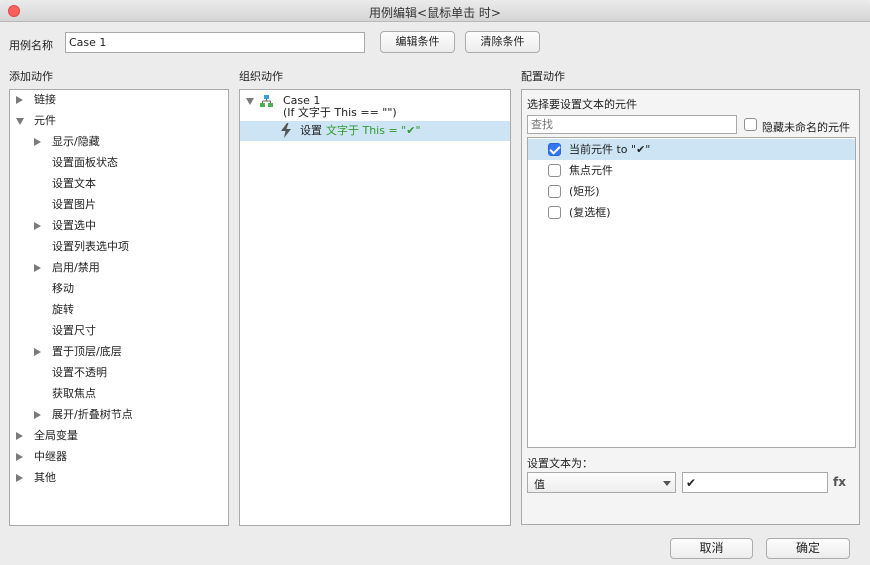 The height and width of the screenshot is (565, 870). Describe the element at coordinates (591, 170) in the screenshot. I see `widget-label: 焦点元件` at that location.